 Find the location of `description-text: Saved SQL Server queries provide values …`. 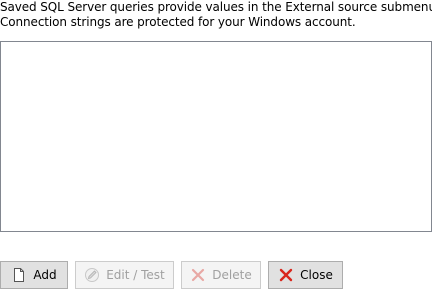

description-text: Saved SQL Server queries provide values … is located at coordinates (216, 15).